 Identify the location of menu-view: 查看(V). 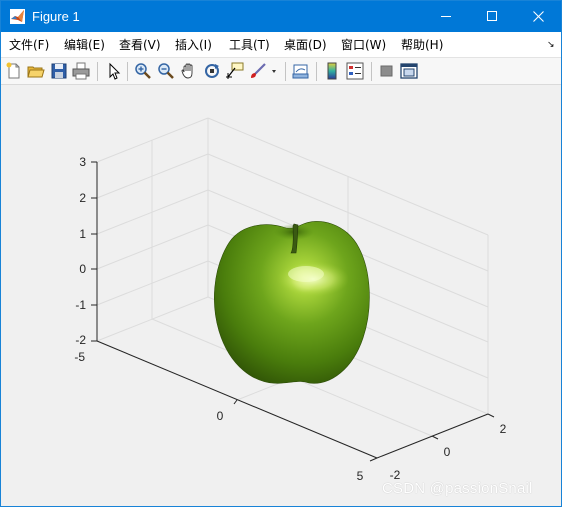
(140, 45).